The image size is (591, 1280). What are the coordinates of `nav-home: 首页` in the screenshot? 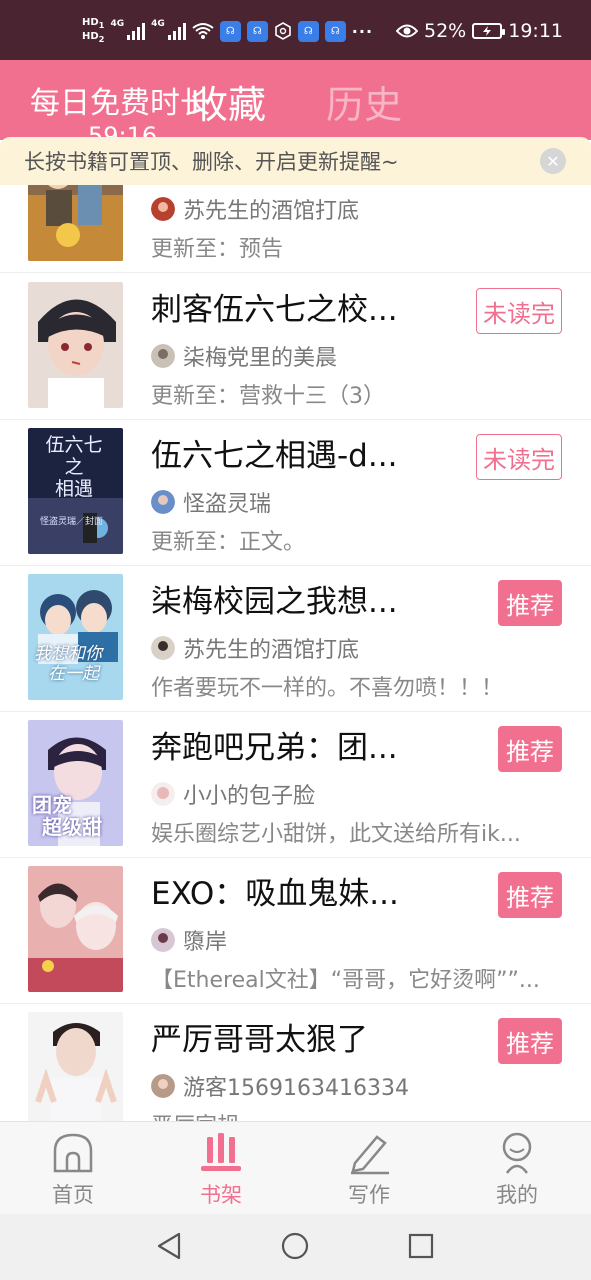 It's located at (73, 1168).